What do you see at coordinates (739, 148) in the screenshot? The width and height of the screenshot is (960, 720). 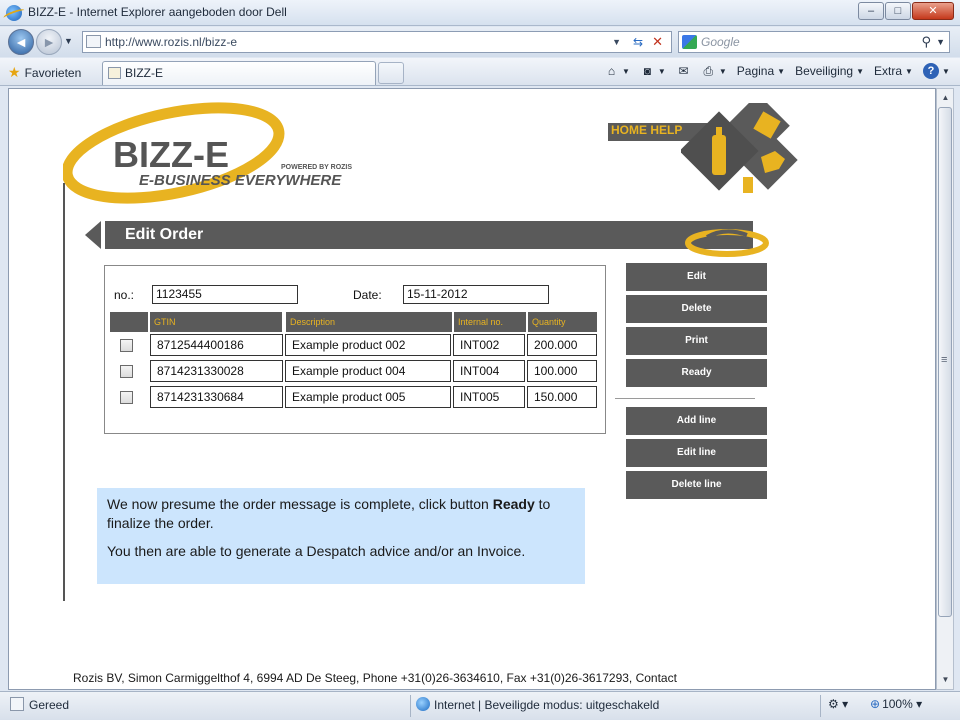 I see `products-icon` at bounding box center [739, 148].